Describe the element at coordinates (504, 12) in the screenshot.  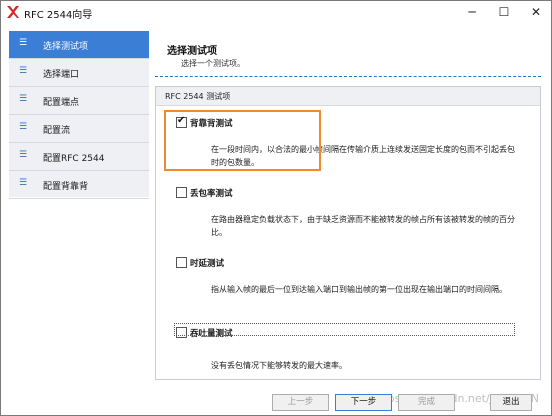
I see `maximize-button: ☐` at that location.